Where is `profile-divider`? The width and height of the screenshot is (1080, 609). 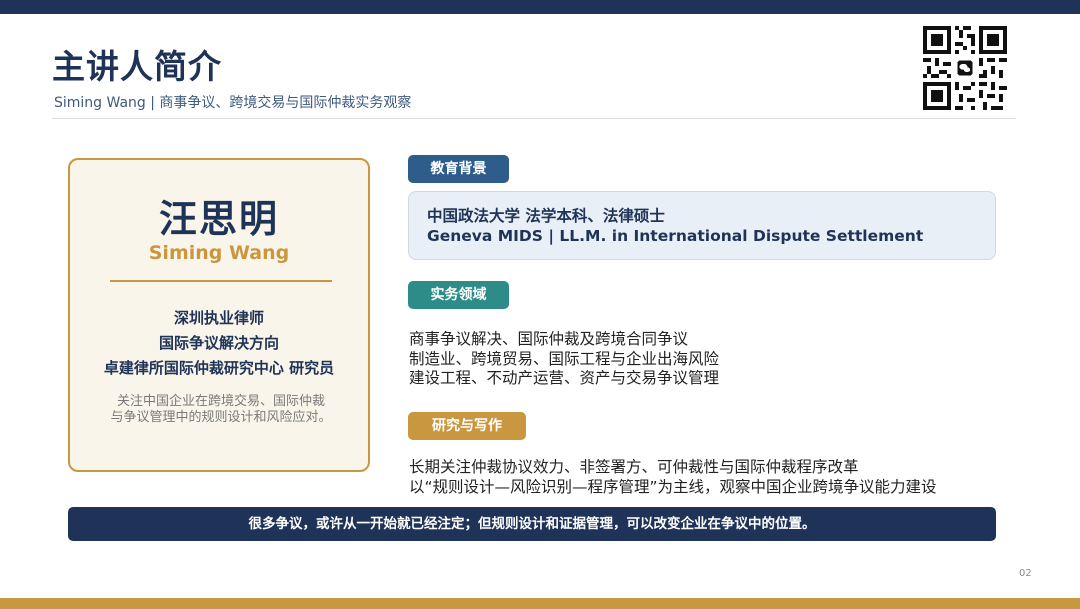 profile-divider is located at coordinates (221, 281).